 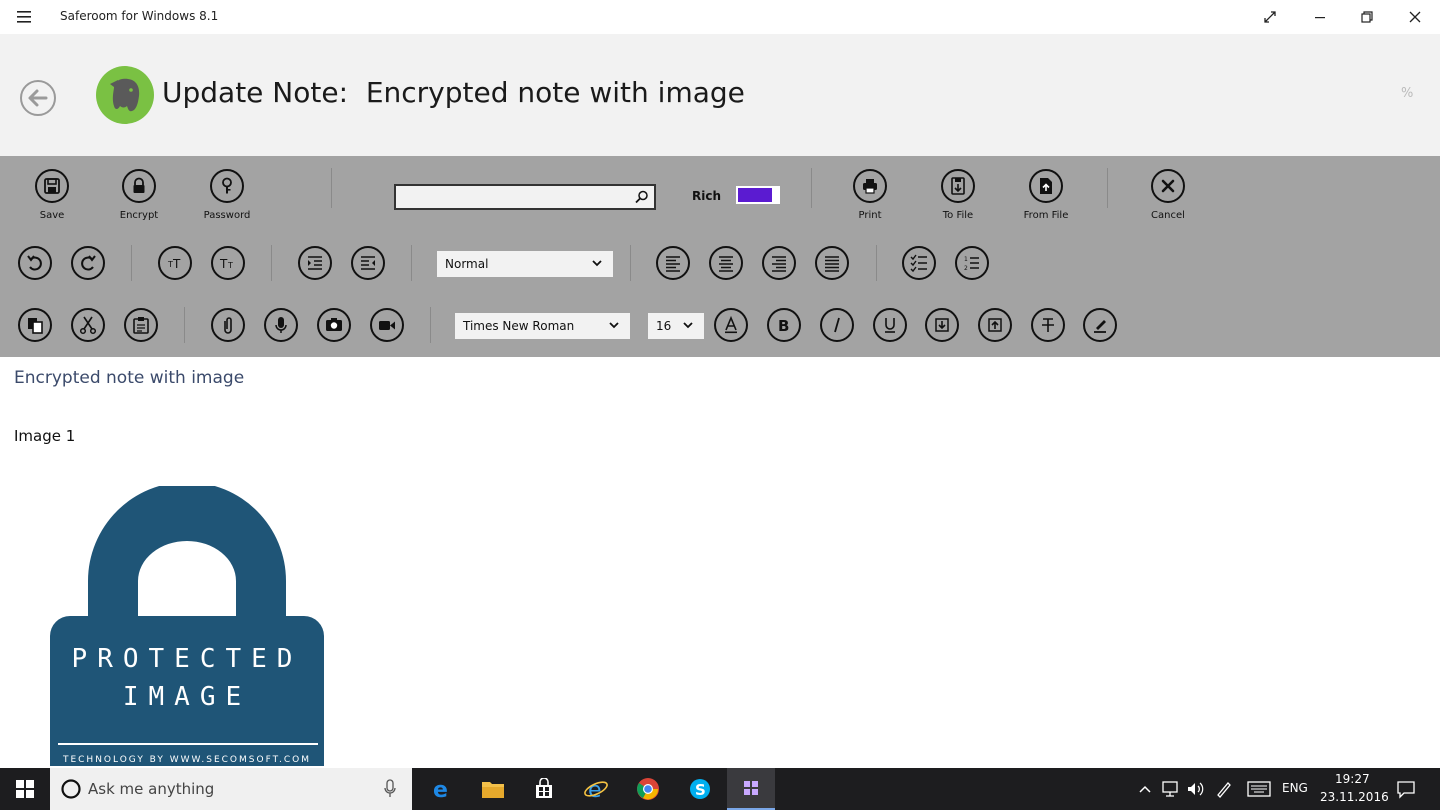 What do you see at coordinates (493, 789) in the screenshot?
I see `file-explorer-icon` at bounding box center [493, 789].